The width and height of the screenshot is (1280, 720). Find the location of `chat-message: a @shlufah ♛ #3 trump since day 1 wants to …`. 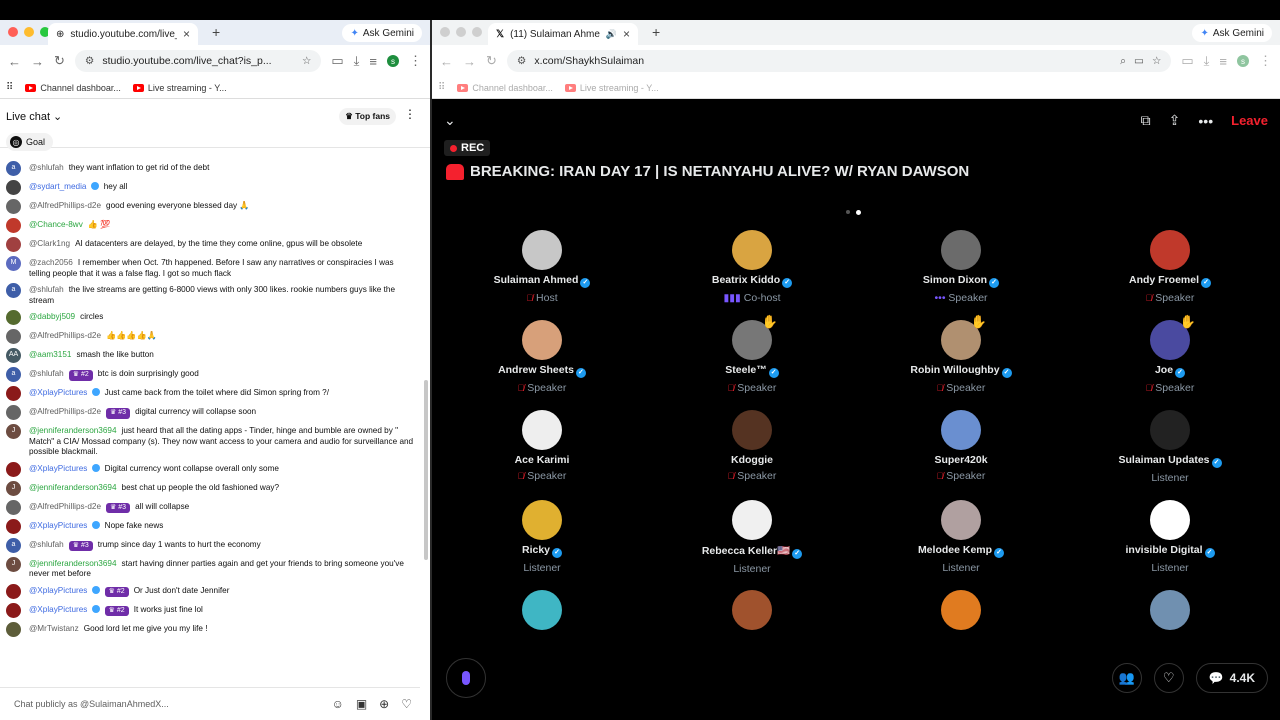

chat-message: a @shlufah ♛ #3 trump since day 1 wants to … is located at coordinates (210, 545).